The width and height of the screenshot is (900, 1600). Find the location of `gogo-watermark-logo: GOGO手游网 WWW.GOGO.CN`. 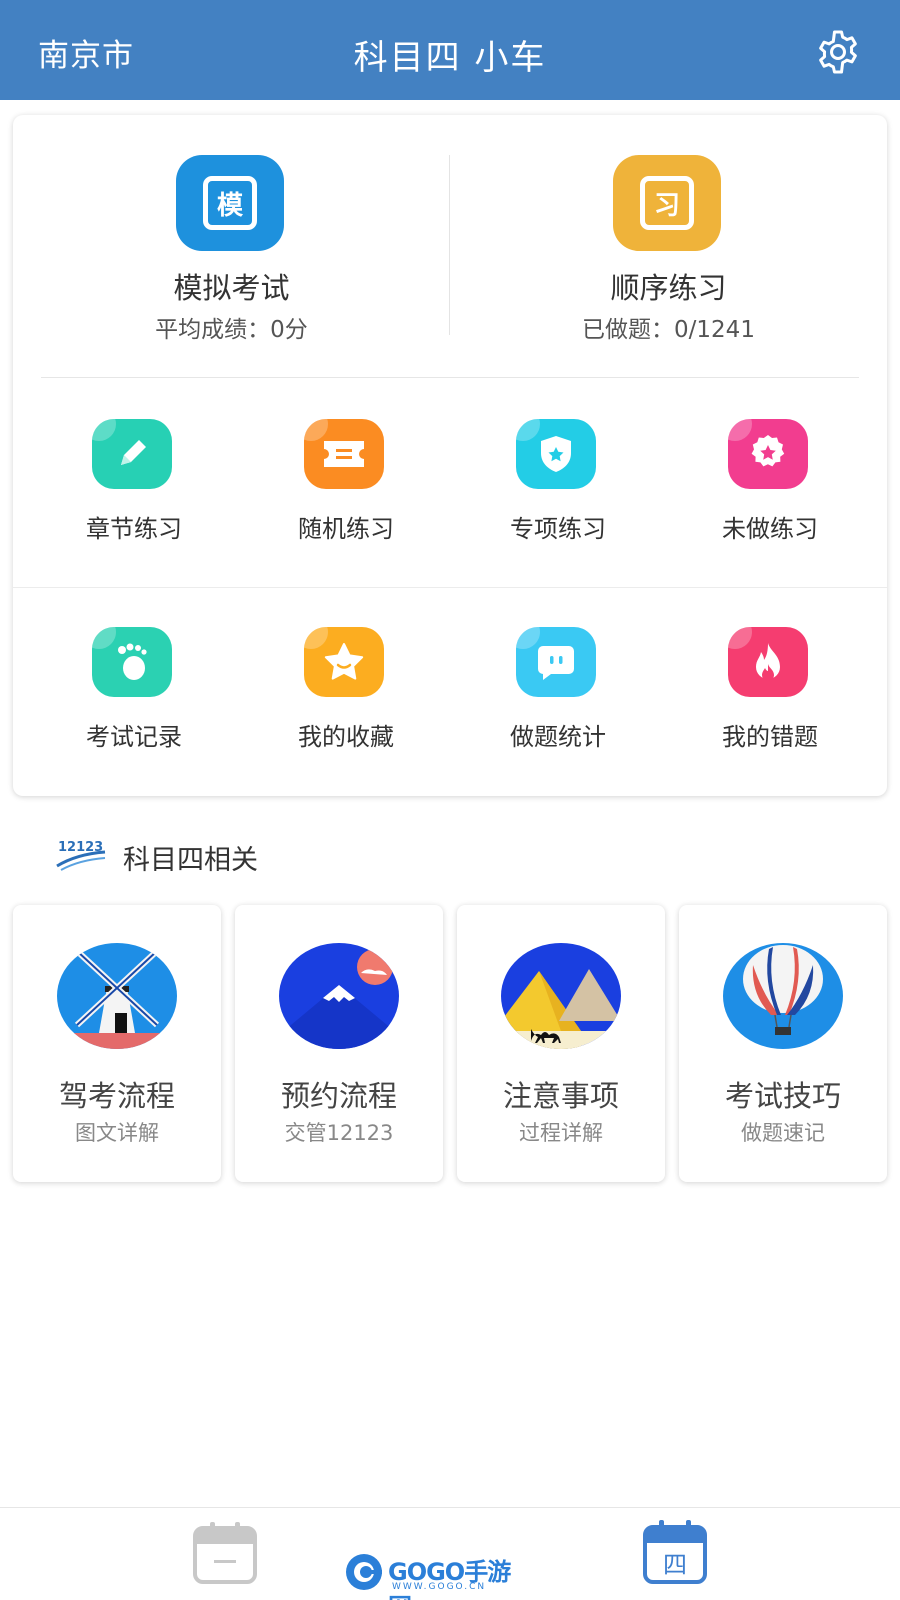

gogo-watermark-logo: GOGO手游网 WWW.GOGO.CN is located at coordinates (433, 1575).